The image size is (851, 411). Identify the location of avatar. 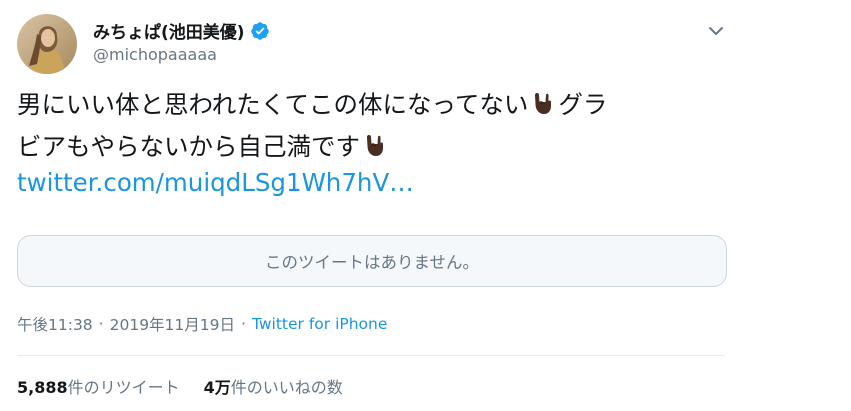
(47, 44).